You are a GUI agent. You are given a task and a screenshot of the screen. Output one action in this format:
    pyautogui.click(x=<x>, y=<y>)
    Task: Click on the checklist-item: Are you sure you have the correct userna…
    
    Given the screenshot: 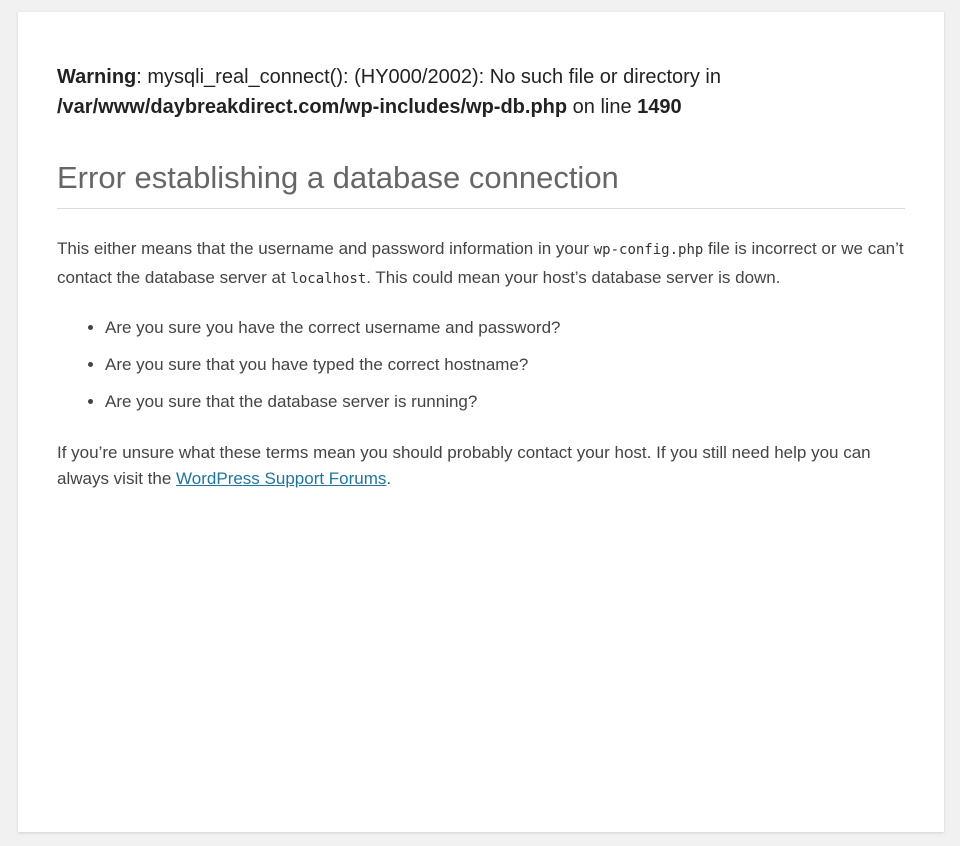 What is the action you would take?
    pyautogui.click(x=505, y=328)
    